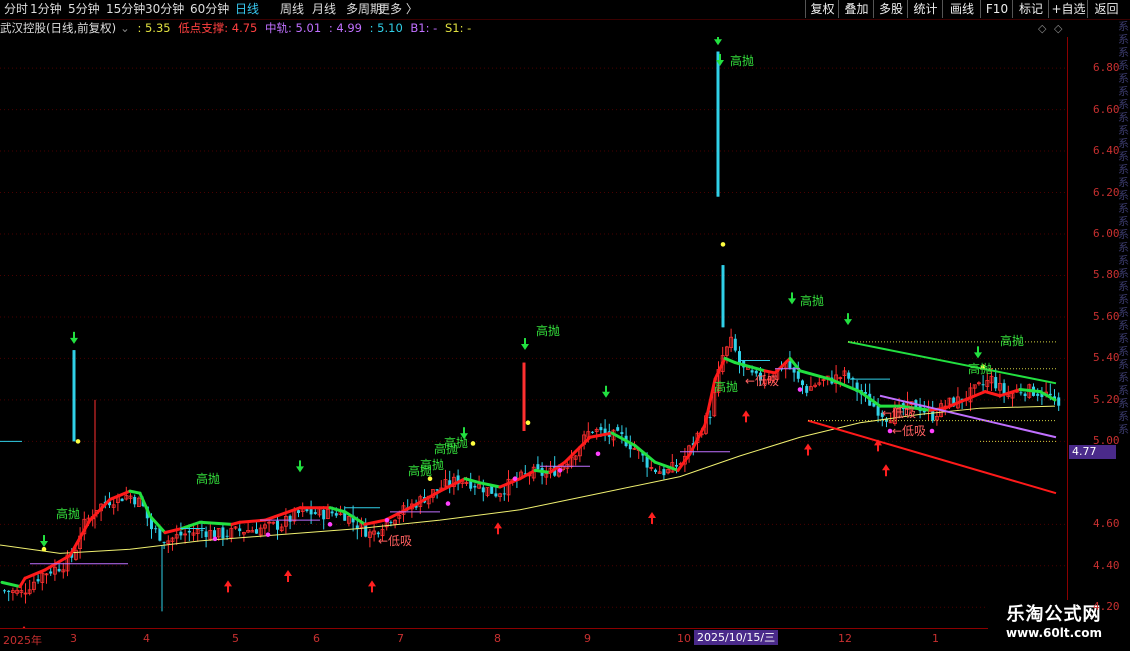 The width and height of the screenshot is (1130, 651). Describe the element at coordinates (856, 9) in the screenshot. I see `toolbar-button-1: 叠加` at that location.